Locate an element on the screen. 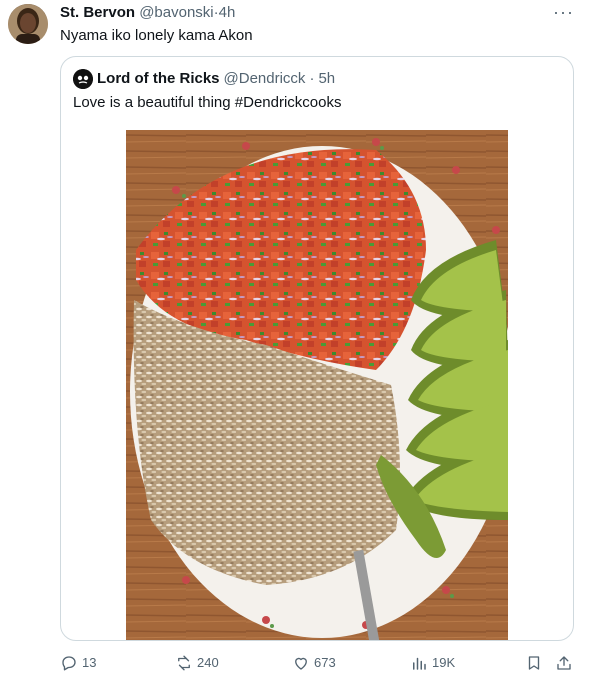  views-count: 19K is located at coordinates (444, 662).